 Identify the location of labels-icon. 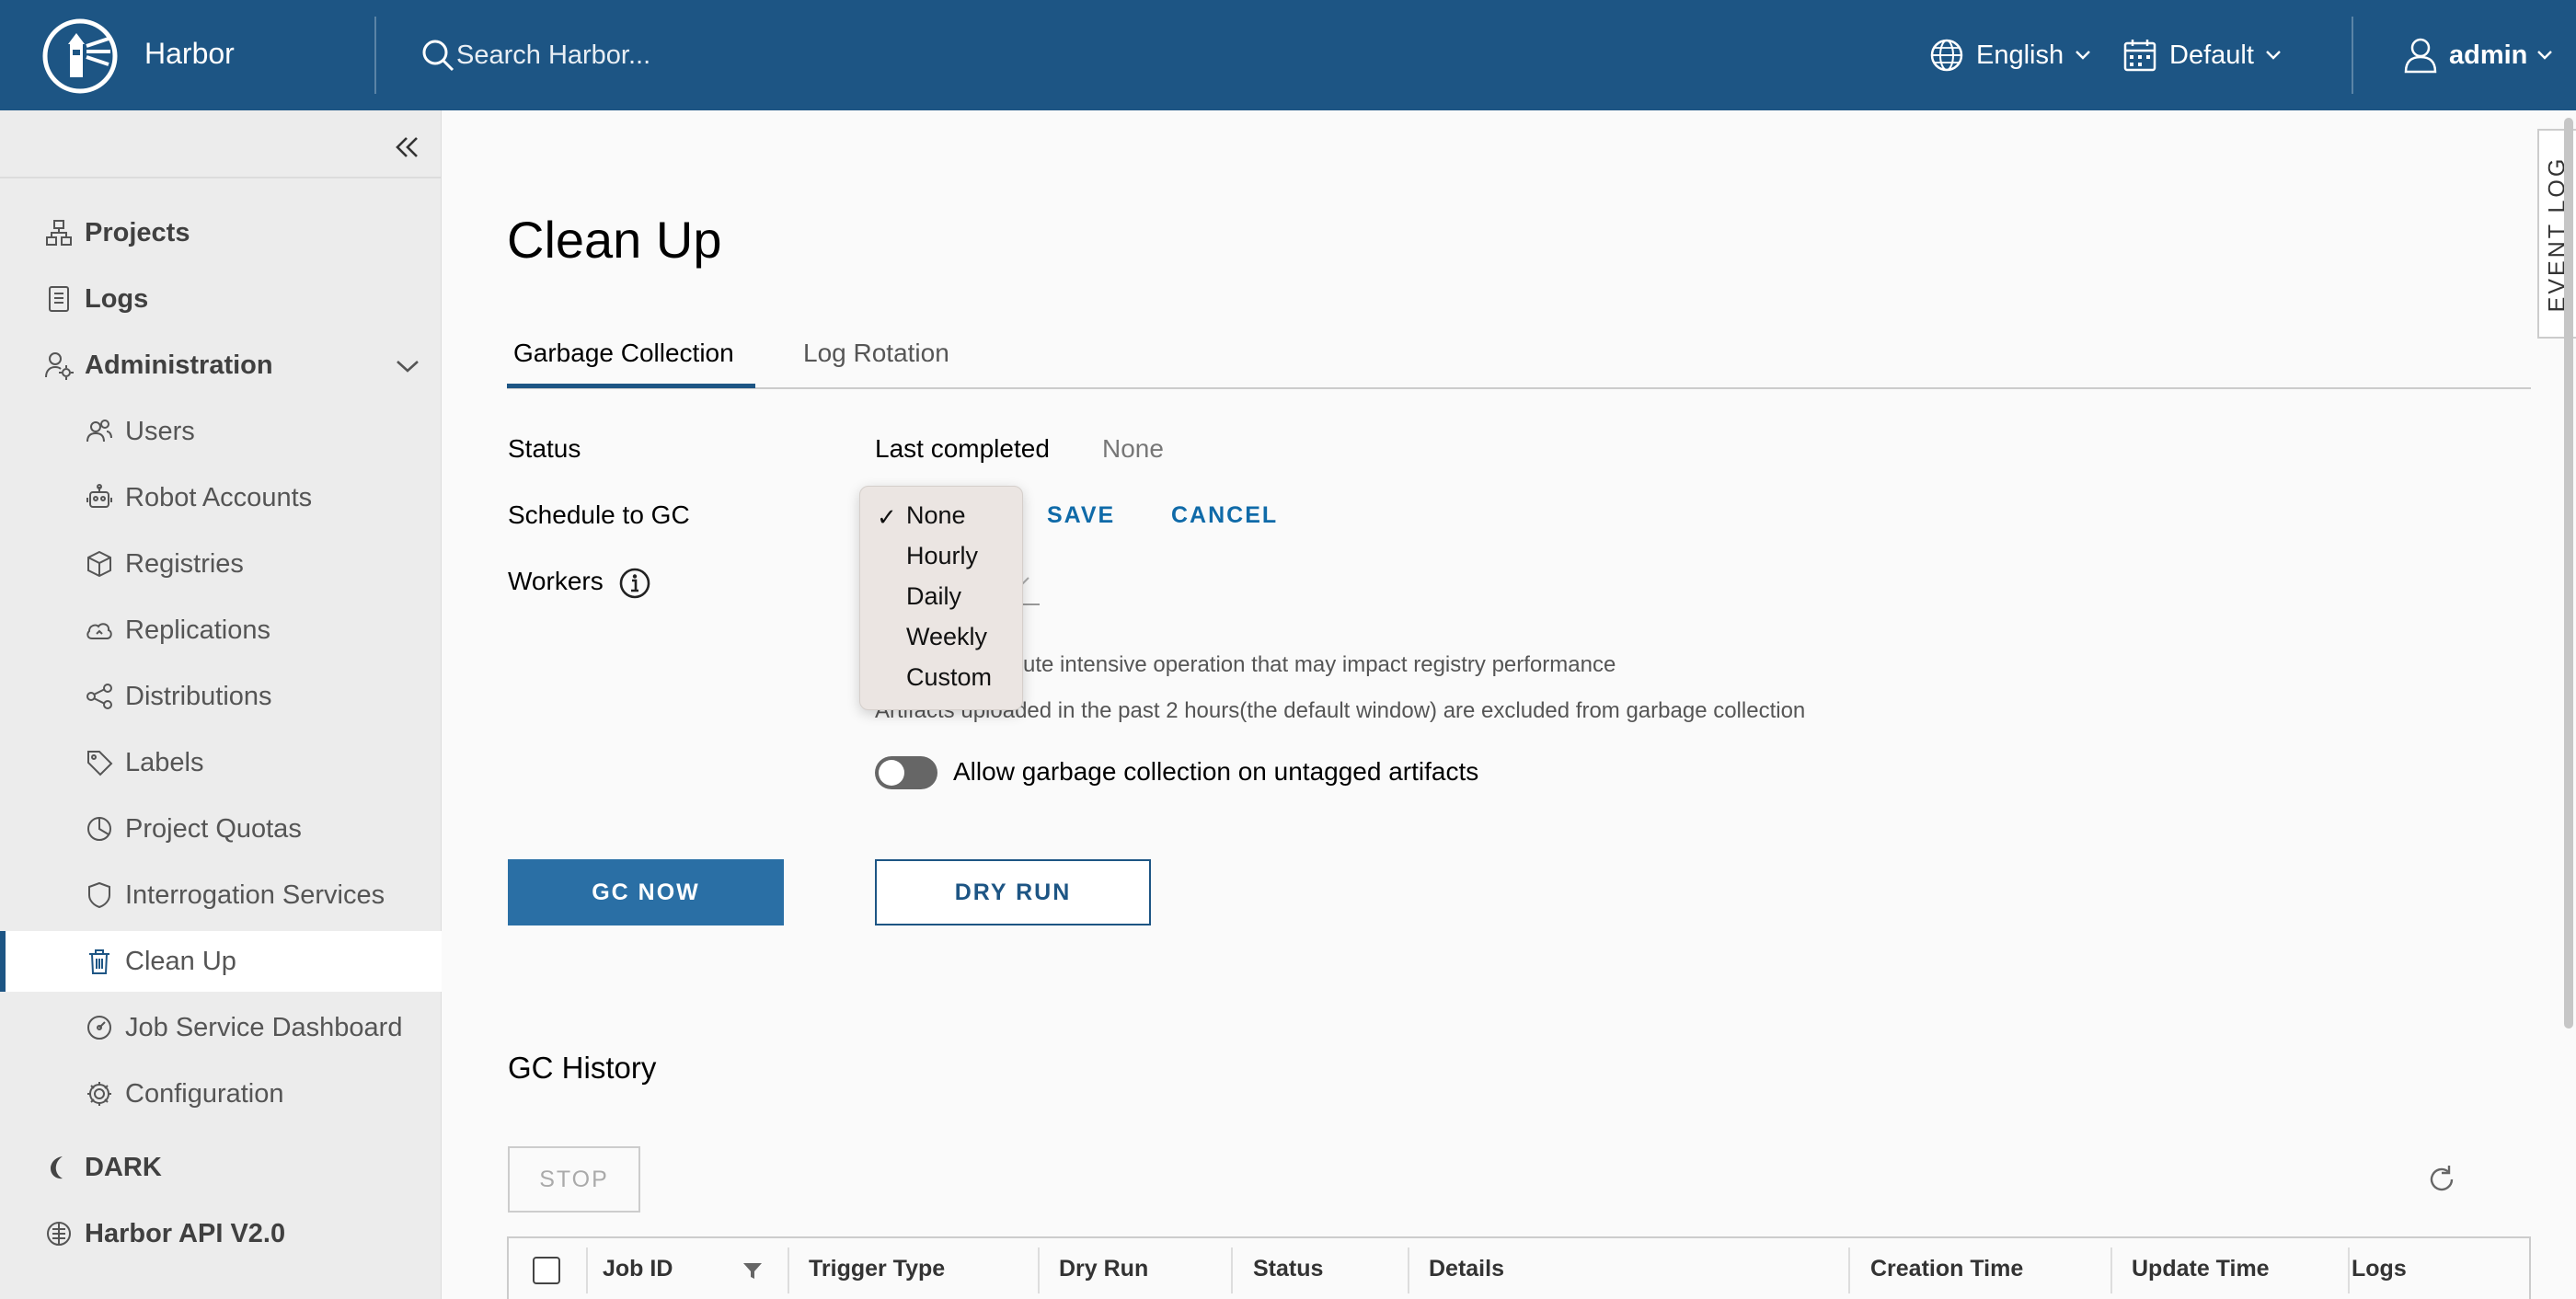
(100, 763).